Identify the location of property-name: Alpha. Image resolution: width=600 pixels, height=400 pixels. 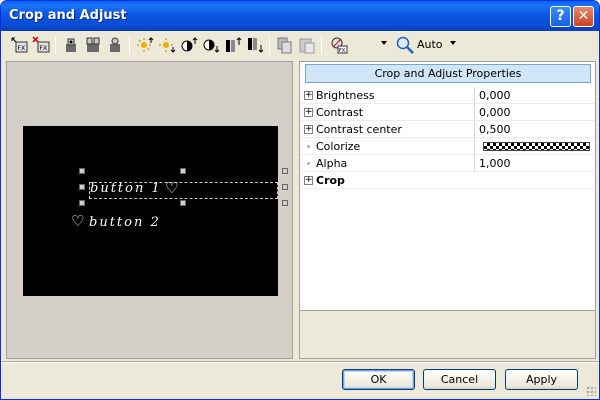
(332, 163).